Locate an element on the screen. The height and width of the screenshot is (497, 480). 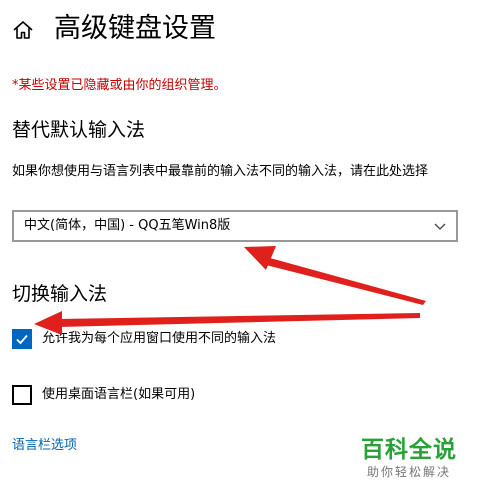
per-app-input-method-label: 允许我为每个应用窗口使用不同的输入法 is located at coordinates (159, 339).